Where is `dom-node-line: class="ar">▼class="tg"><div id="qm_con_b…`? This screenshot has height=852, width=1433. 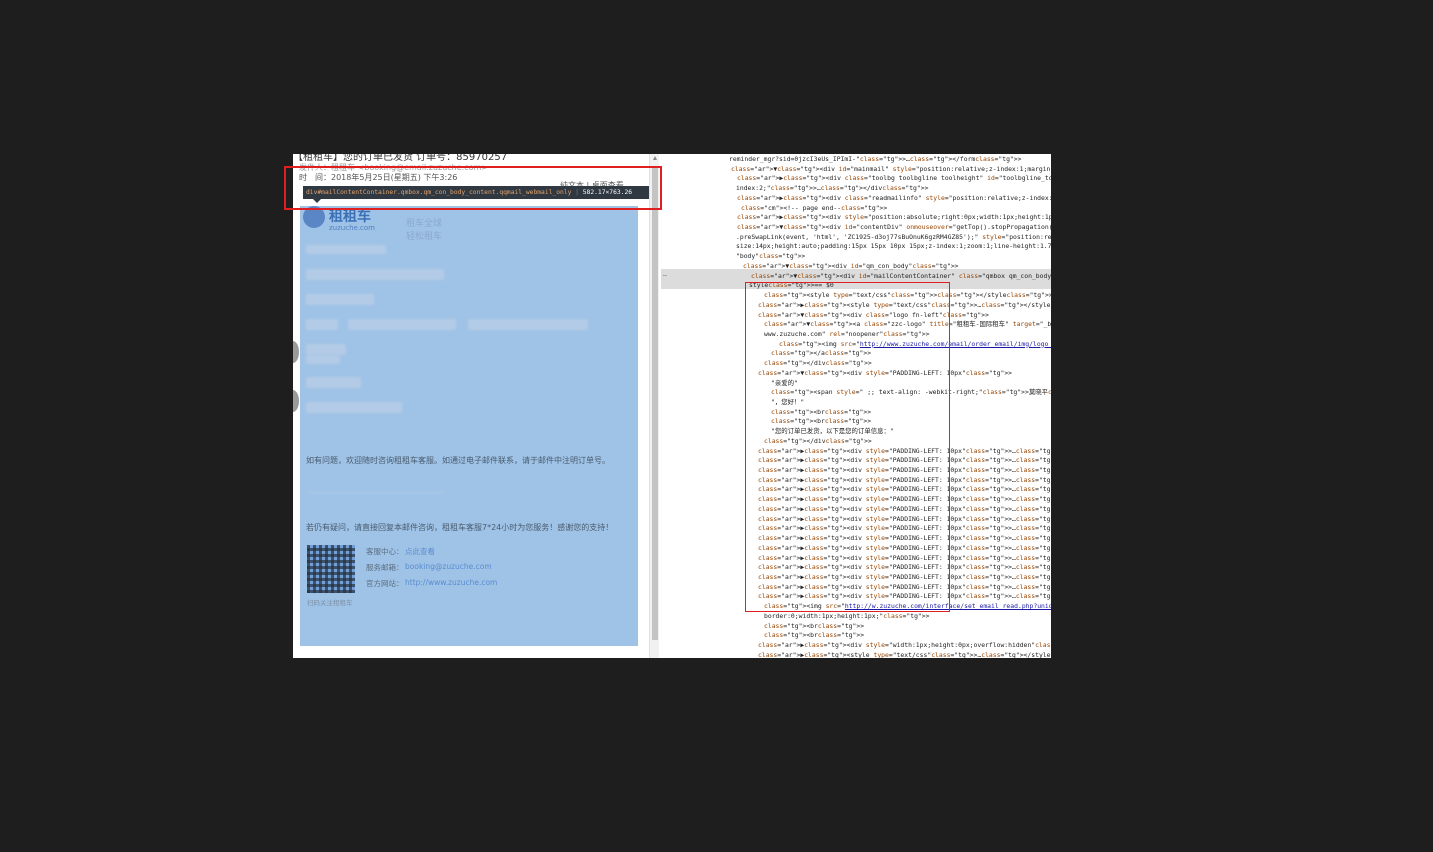
dom-node-line: class="ar">▼class="tg"><div id="qm_con_b… is located at coordinates (851, 267).